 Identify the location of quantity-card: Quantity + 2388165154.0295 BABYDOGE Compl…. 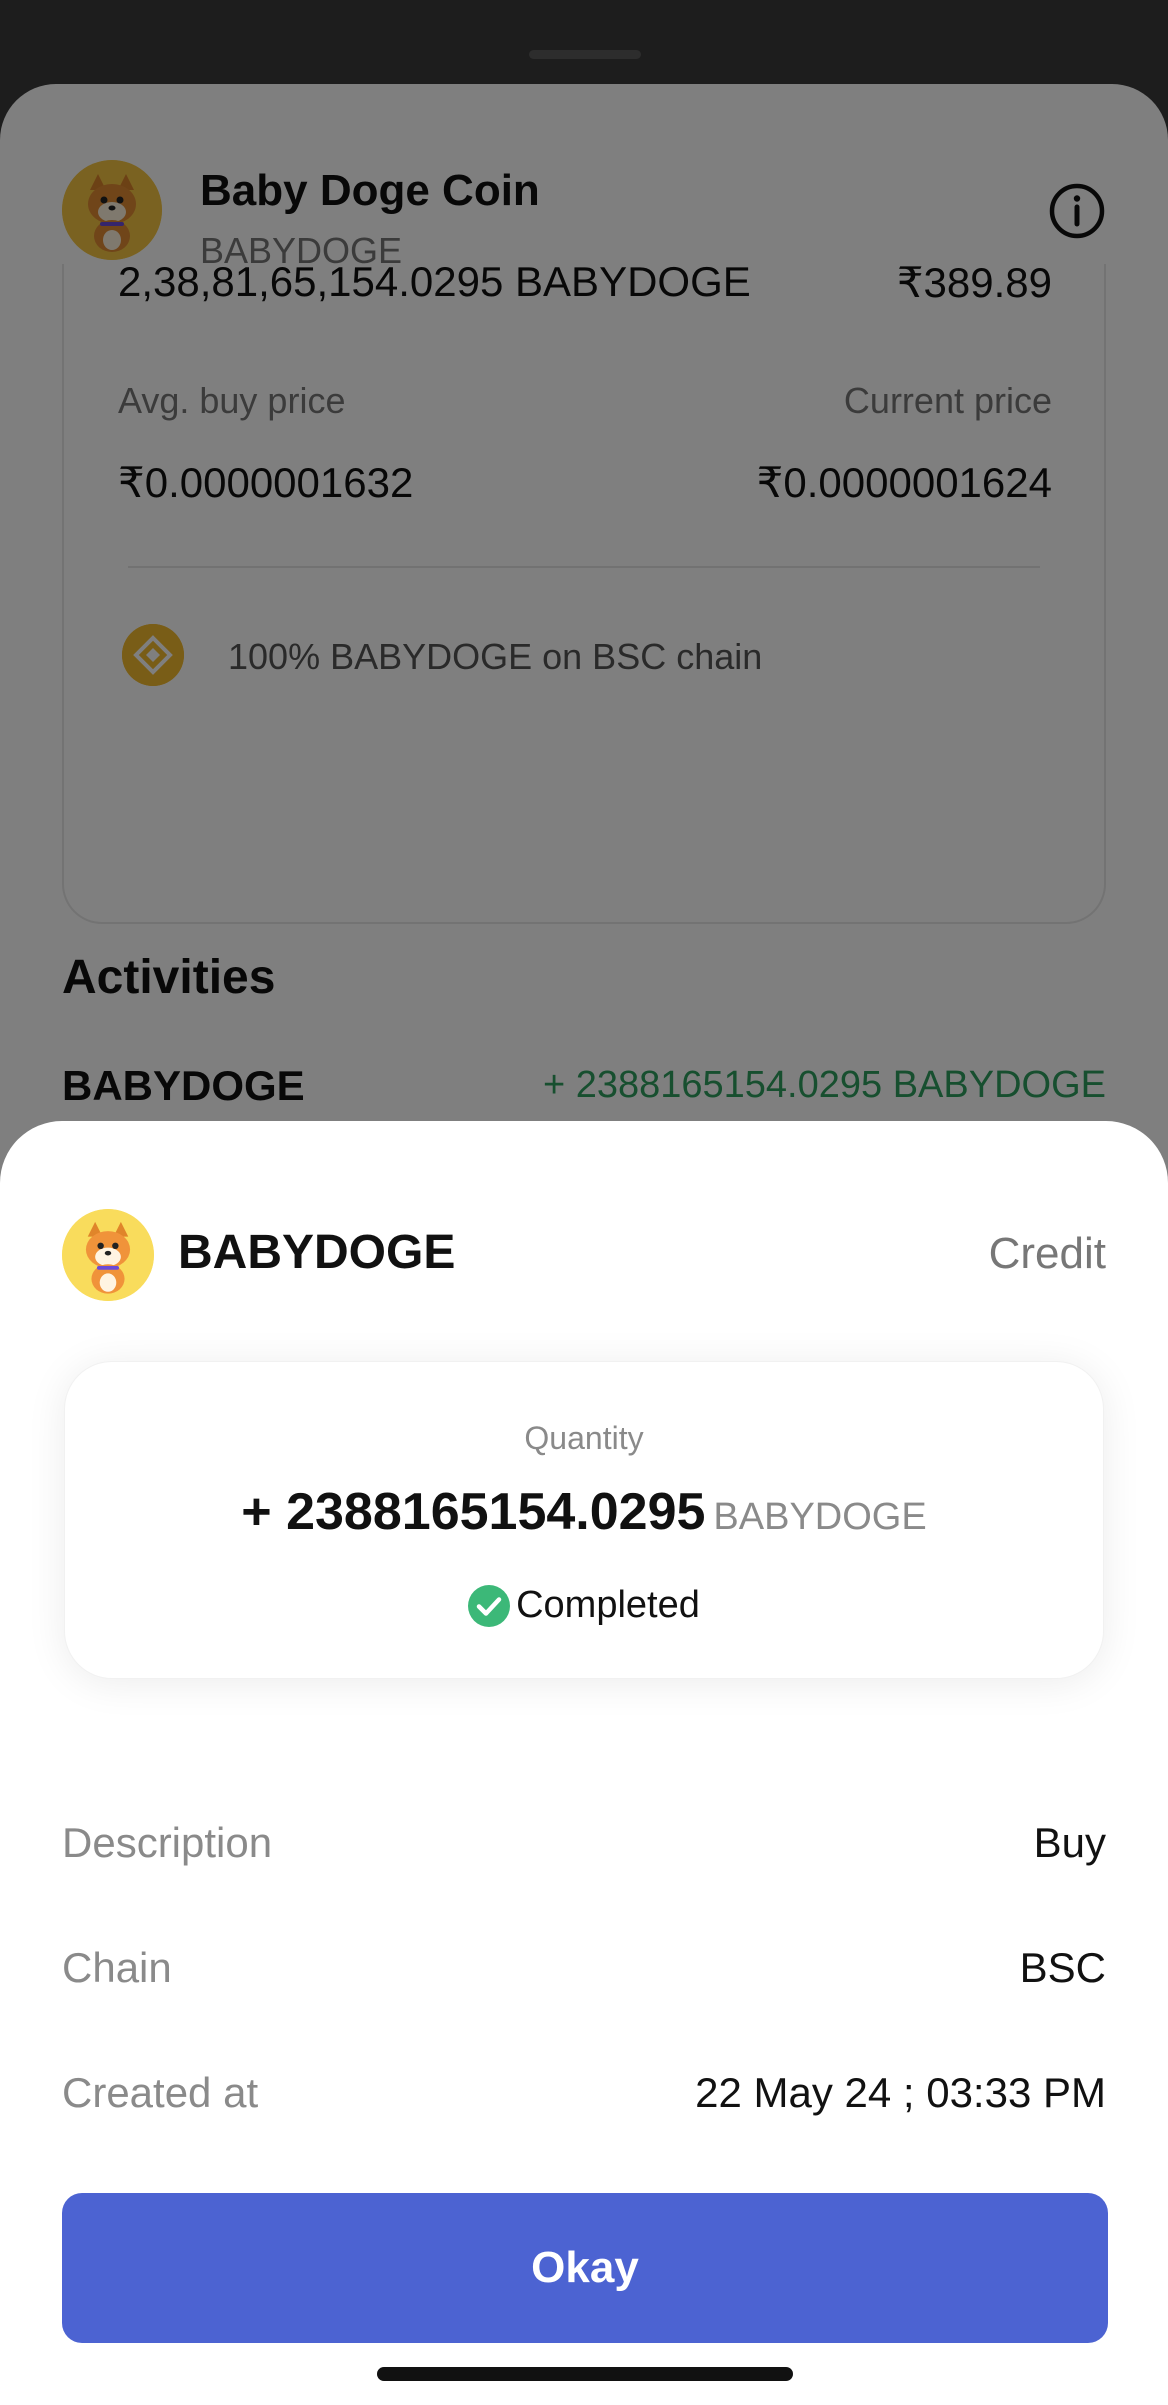
(584, 1520).